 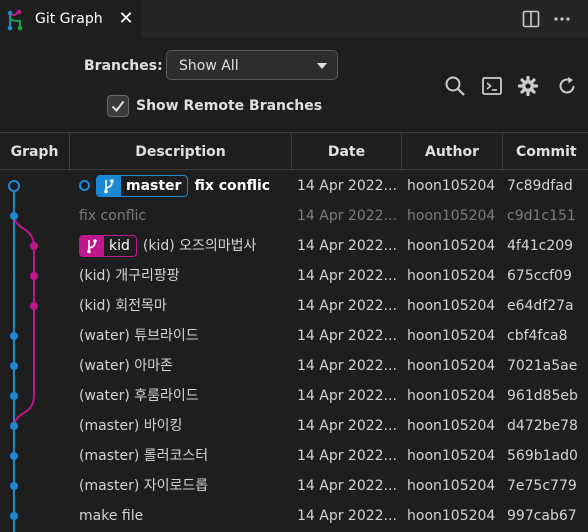 I want to click on more-actions-icon, so click(x=562, y=19).